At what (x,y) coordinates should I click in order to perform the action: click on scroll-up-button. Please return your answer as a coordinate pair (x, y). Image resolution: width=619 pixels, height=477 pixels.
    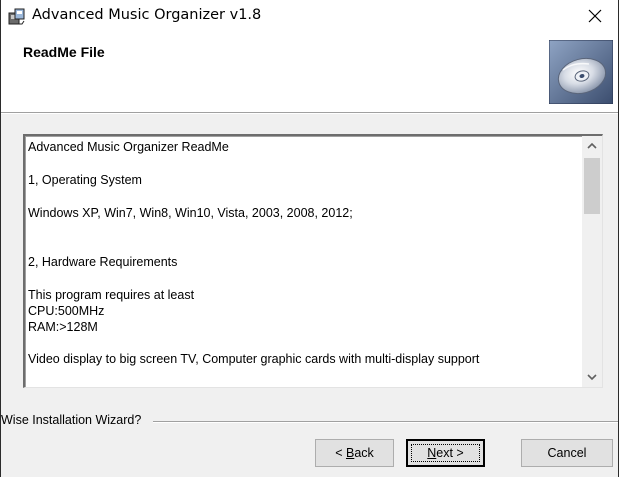
    Looking at the image, I should click on (592, 146).